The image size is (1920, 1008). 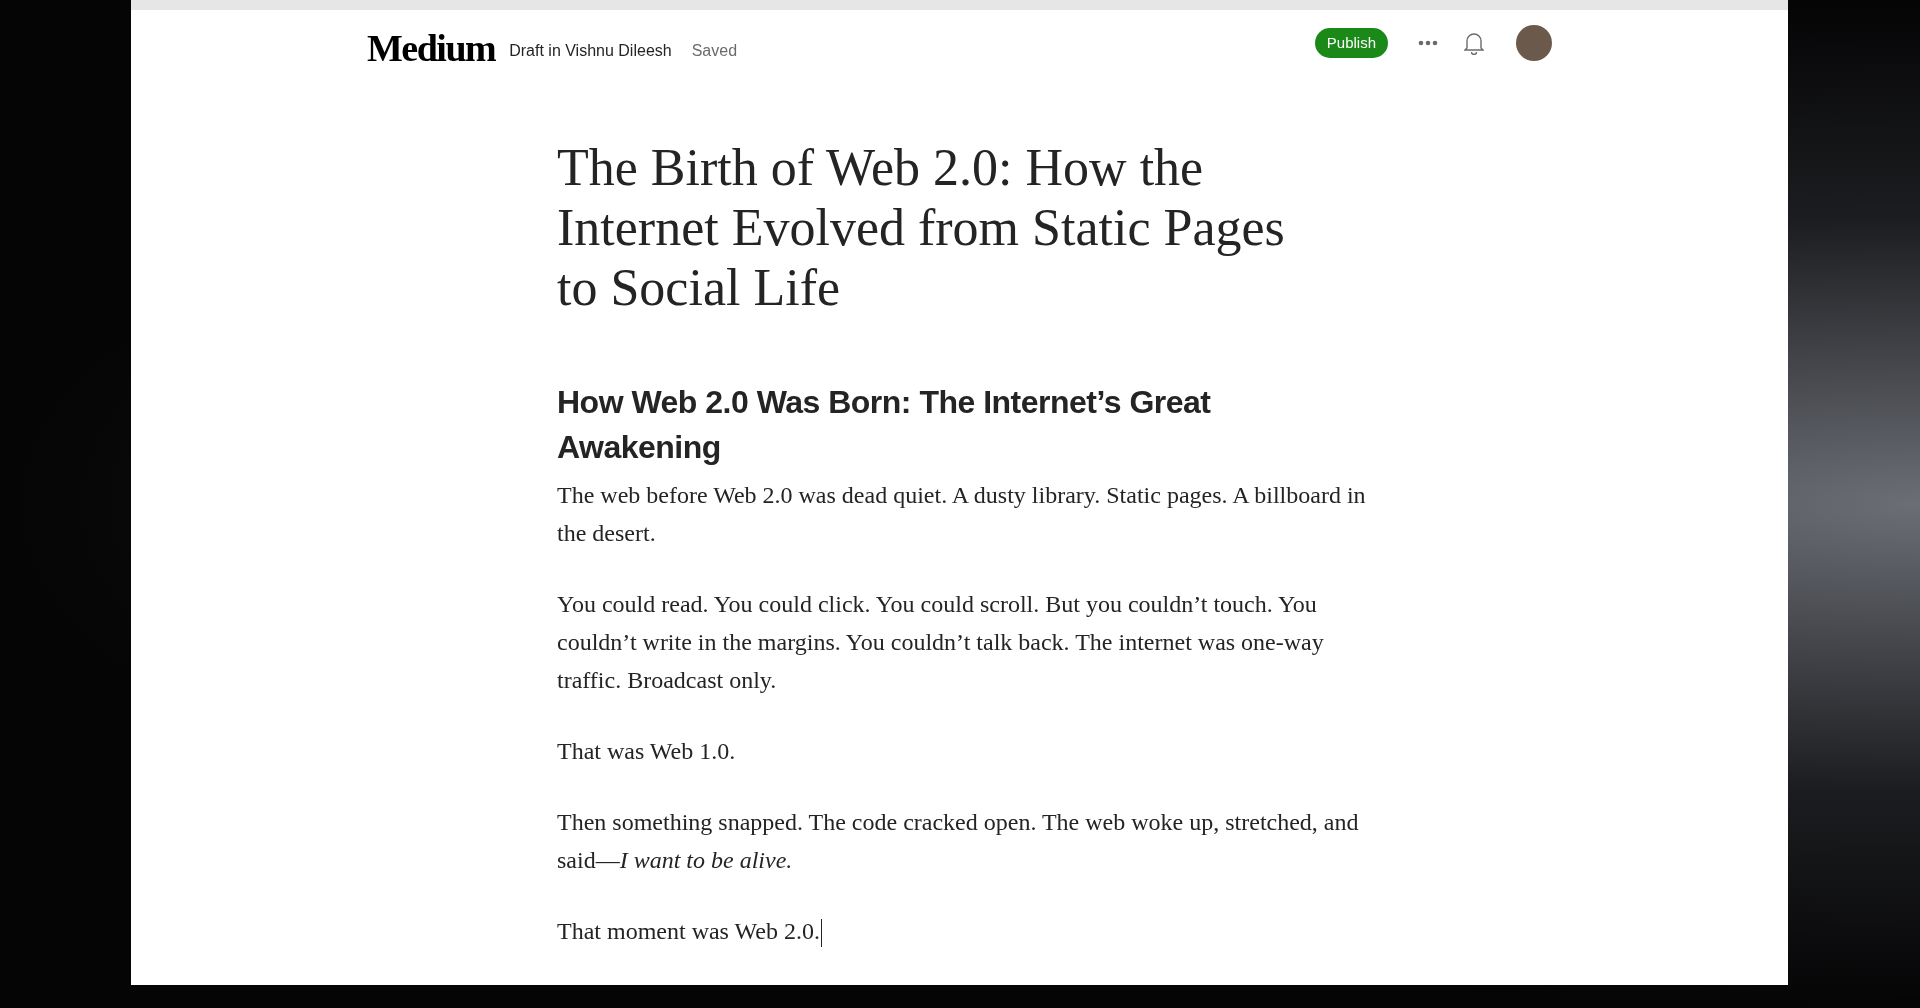 I want to click on notifications-bell-icon, so click(x=1474, y=43).